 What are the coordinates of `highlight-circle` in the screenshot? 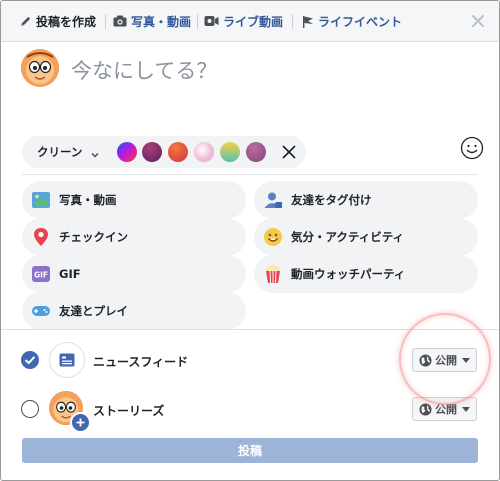 It's located at (445, 359).